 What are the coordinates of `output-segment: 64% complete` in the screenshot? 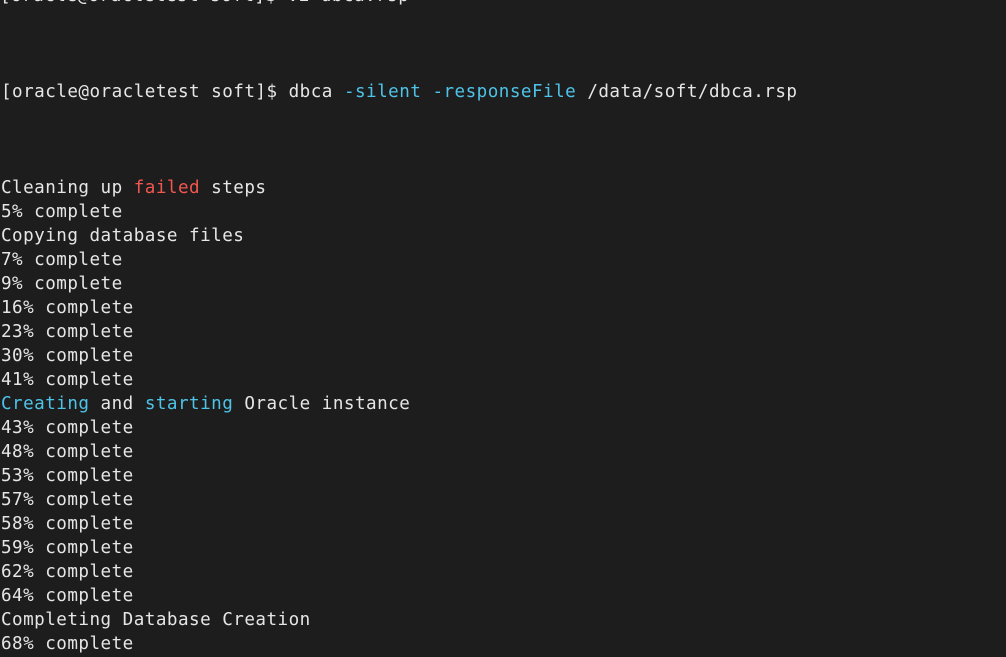 It's located at (67, 596).